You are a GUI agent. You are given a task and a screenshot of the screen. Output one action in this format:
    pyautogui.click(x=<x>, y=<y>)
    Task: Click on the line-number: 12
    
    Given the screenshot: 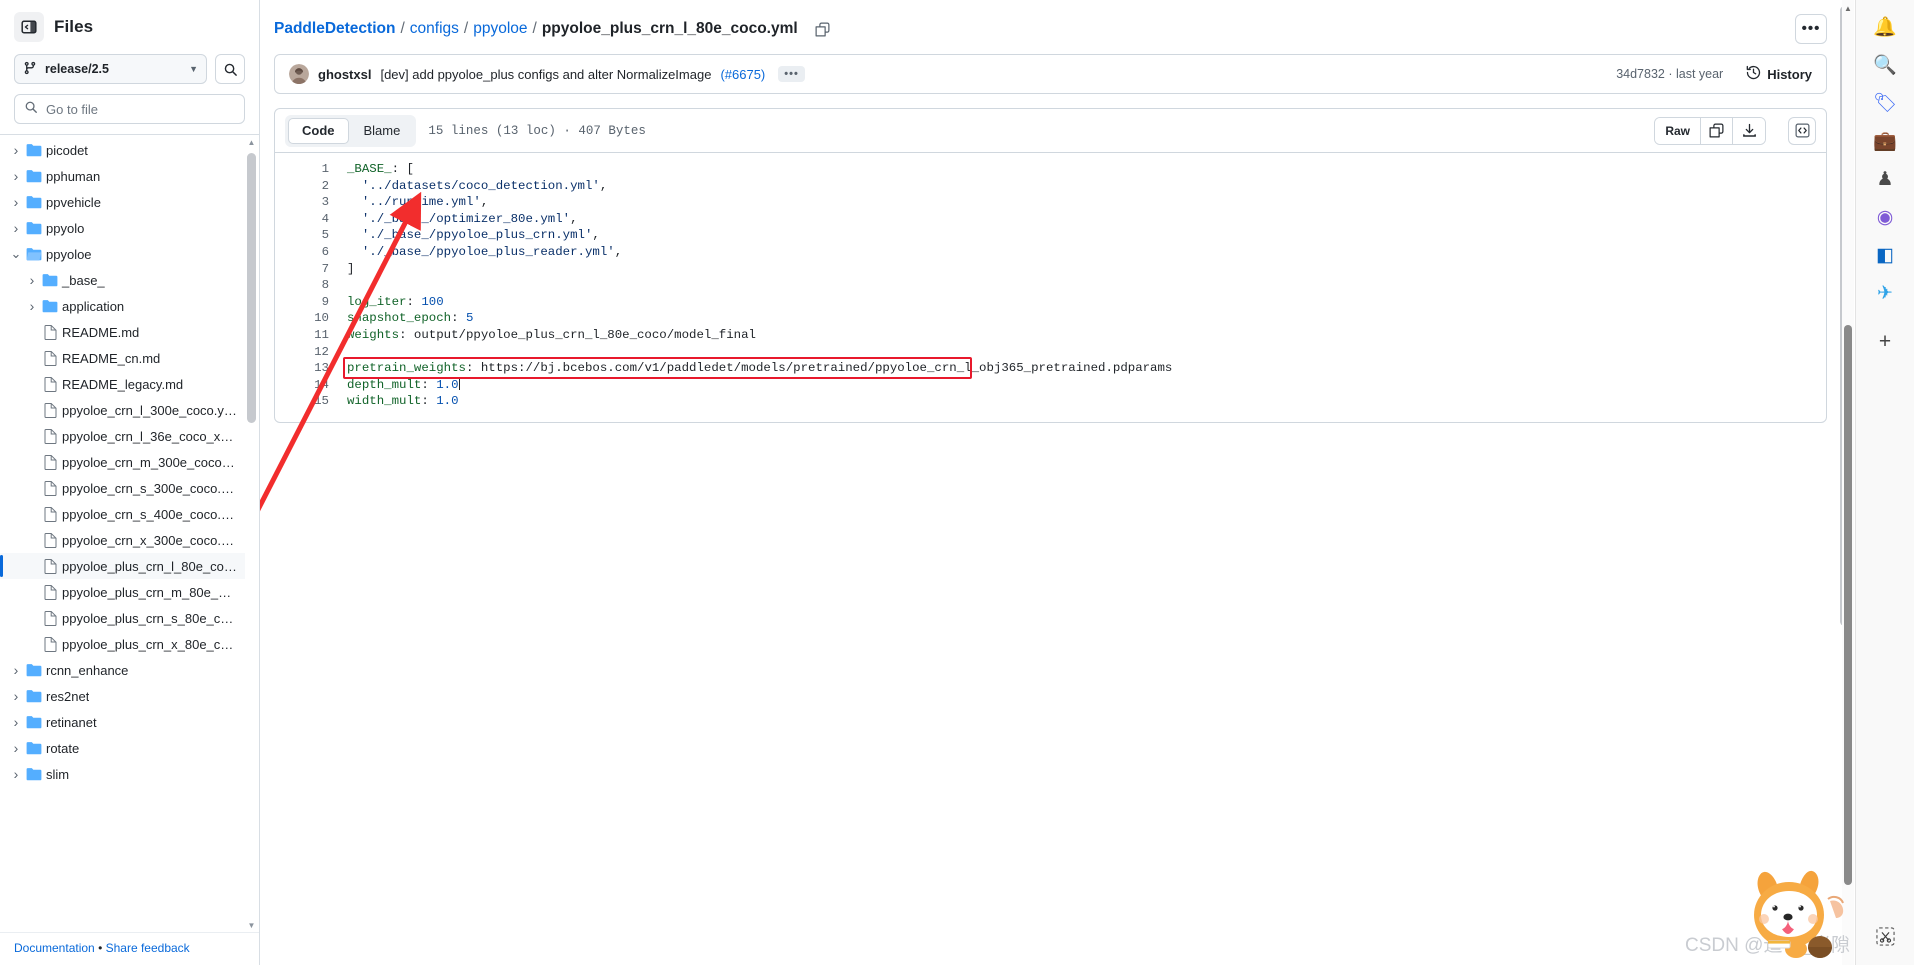 What is the action you would take?
    pyautogui.click(x=311, y=352)
    